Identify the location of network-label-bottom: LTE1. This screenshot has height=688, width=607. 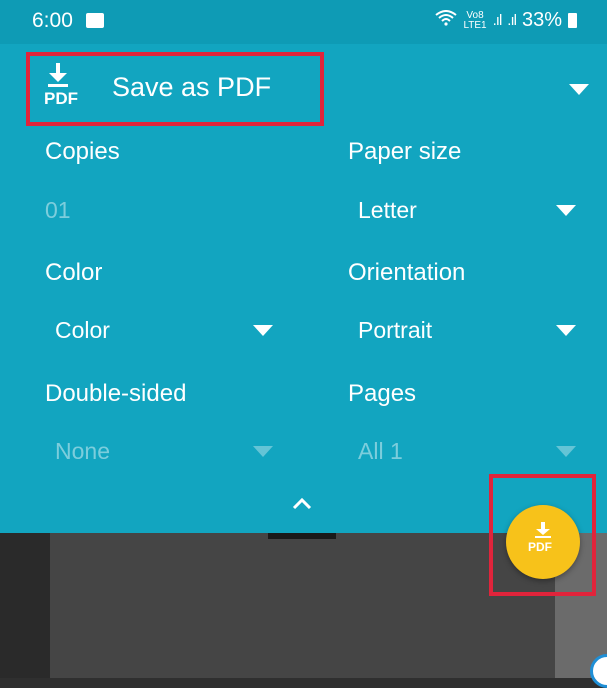
(475, 25).